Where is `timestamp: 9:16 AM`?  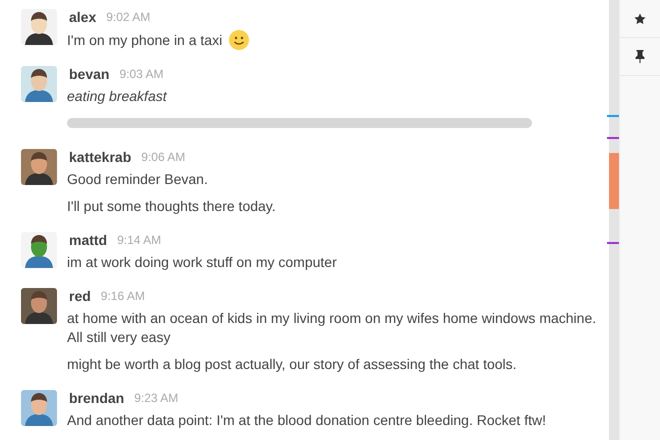 timestamp: 9:16 AM is located at coordinates (122, 296).